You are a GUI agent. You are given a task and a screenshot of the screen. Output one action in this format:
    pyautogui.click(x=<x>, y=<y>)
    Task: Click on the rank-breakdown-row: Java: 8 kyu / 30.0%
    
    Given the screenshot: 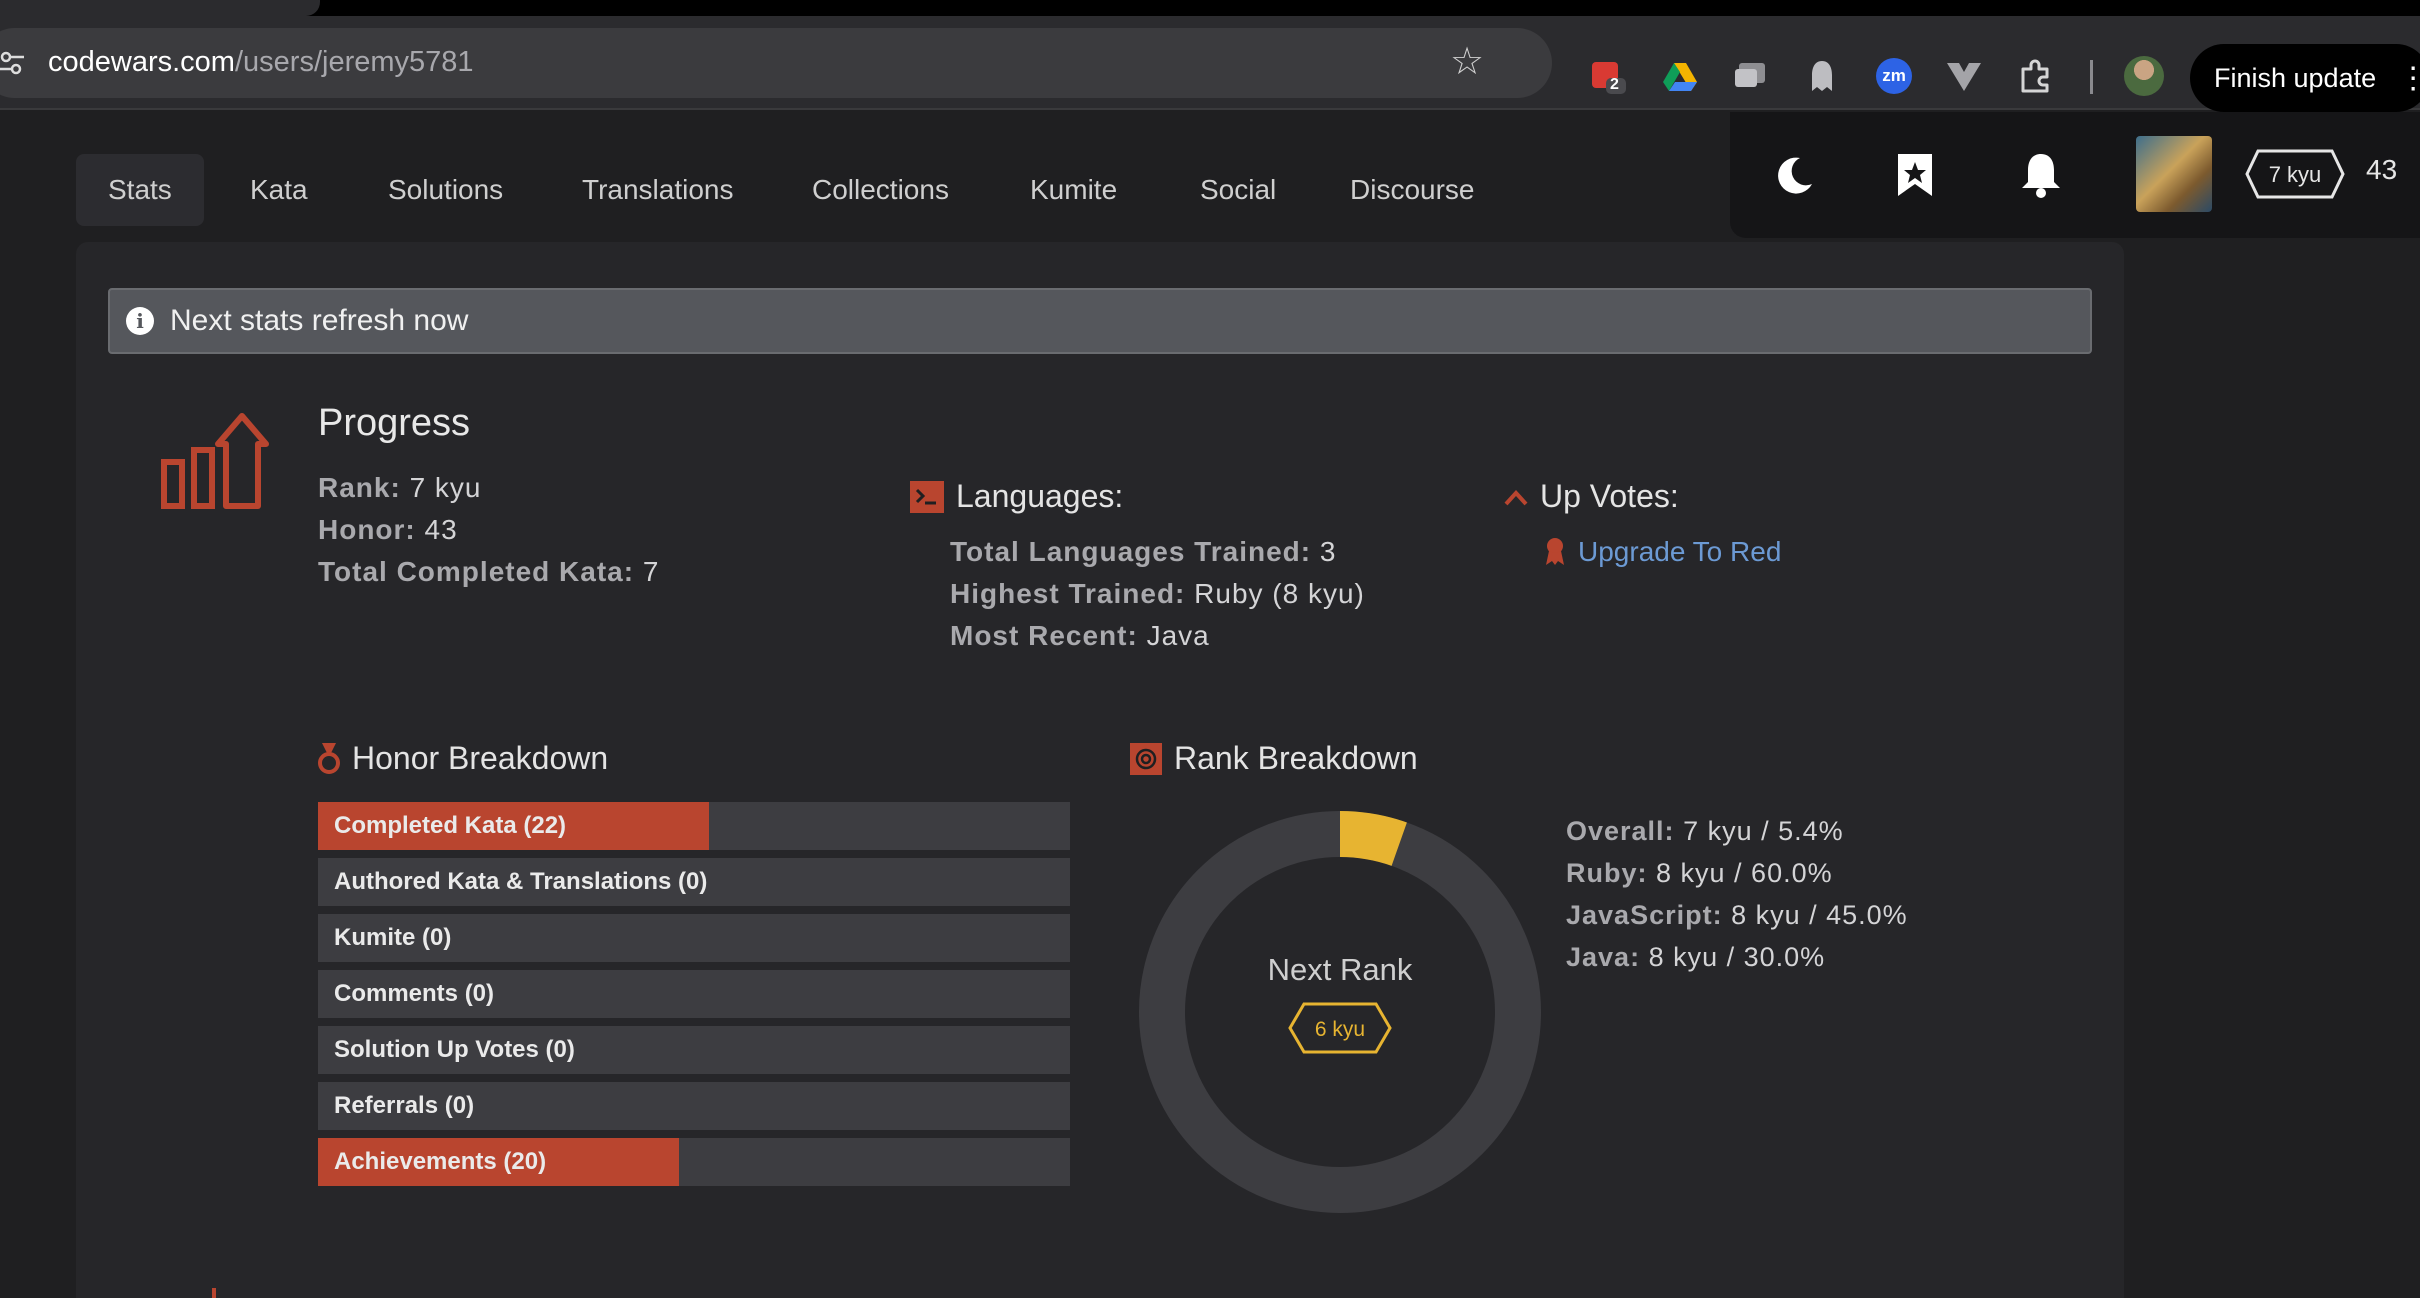 What is the action you would take?
    pyautogui.click(x=1695, y=957)
    